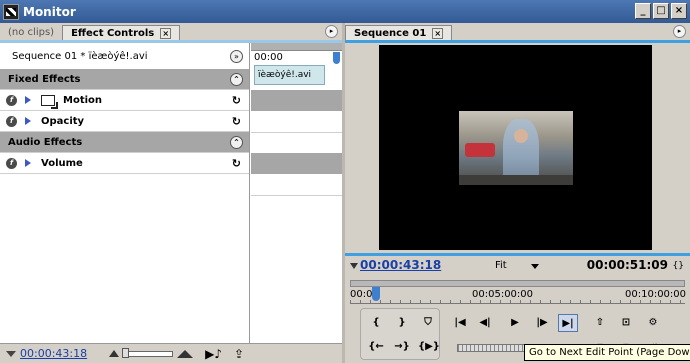  I want to click on tab-sequence-01: Sequence 01 ×, so click(399, 32).